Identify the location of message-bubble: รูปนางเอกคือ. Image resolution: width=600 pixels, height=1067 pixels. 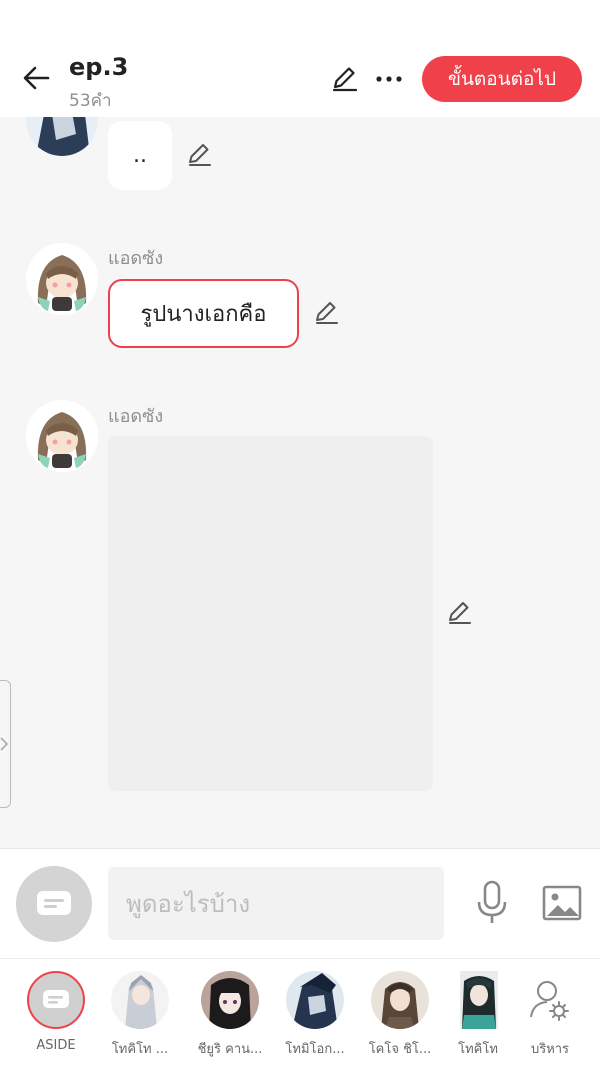
(203, 313).